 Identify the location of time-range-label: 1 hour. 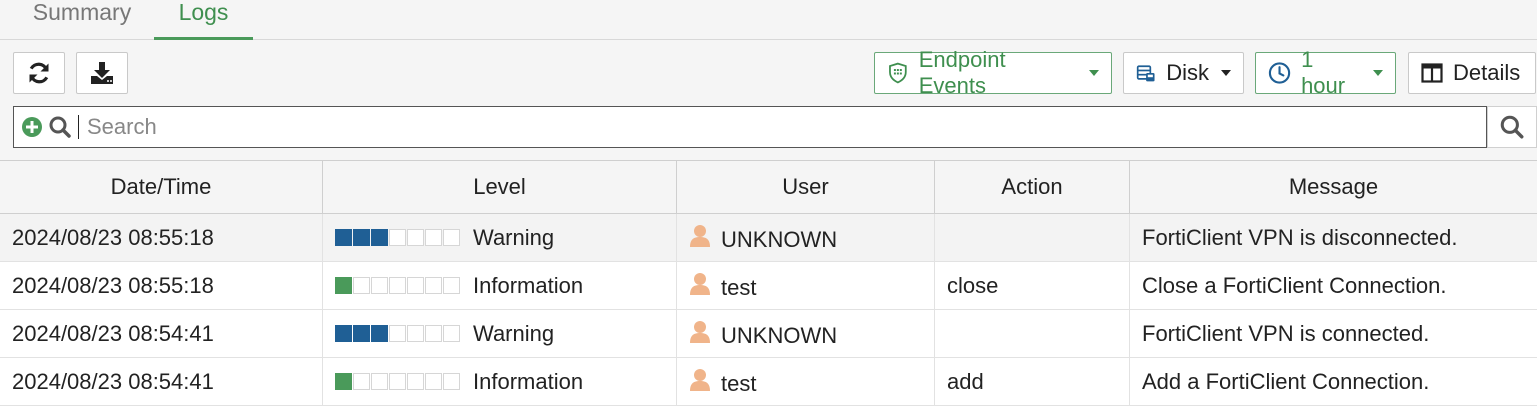
(1323, 72).